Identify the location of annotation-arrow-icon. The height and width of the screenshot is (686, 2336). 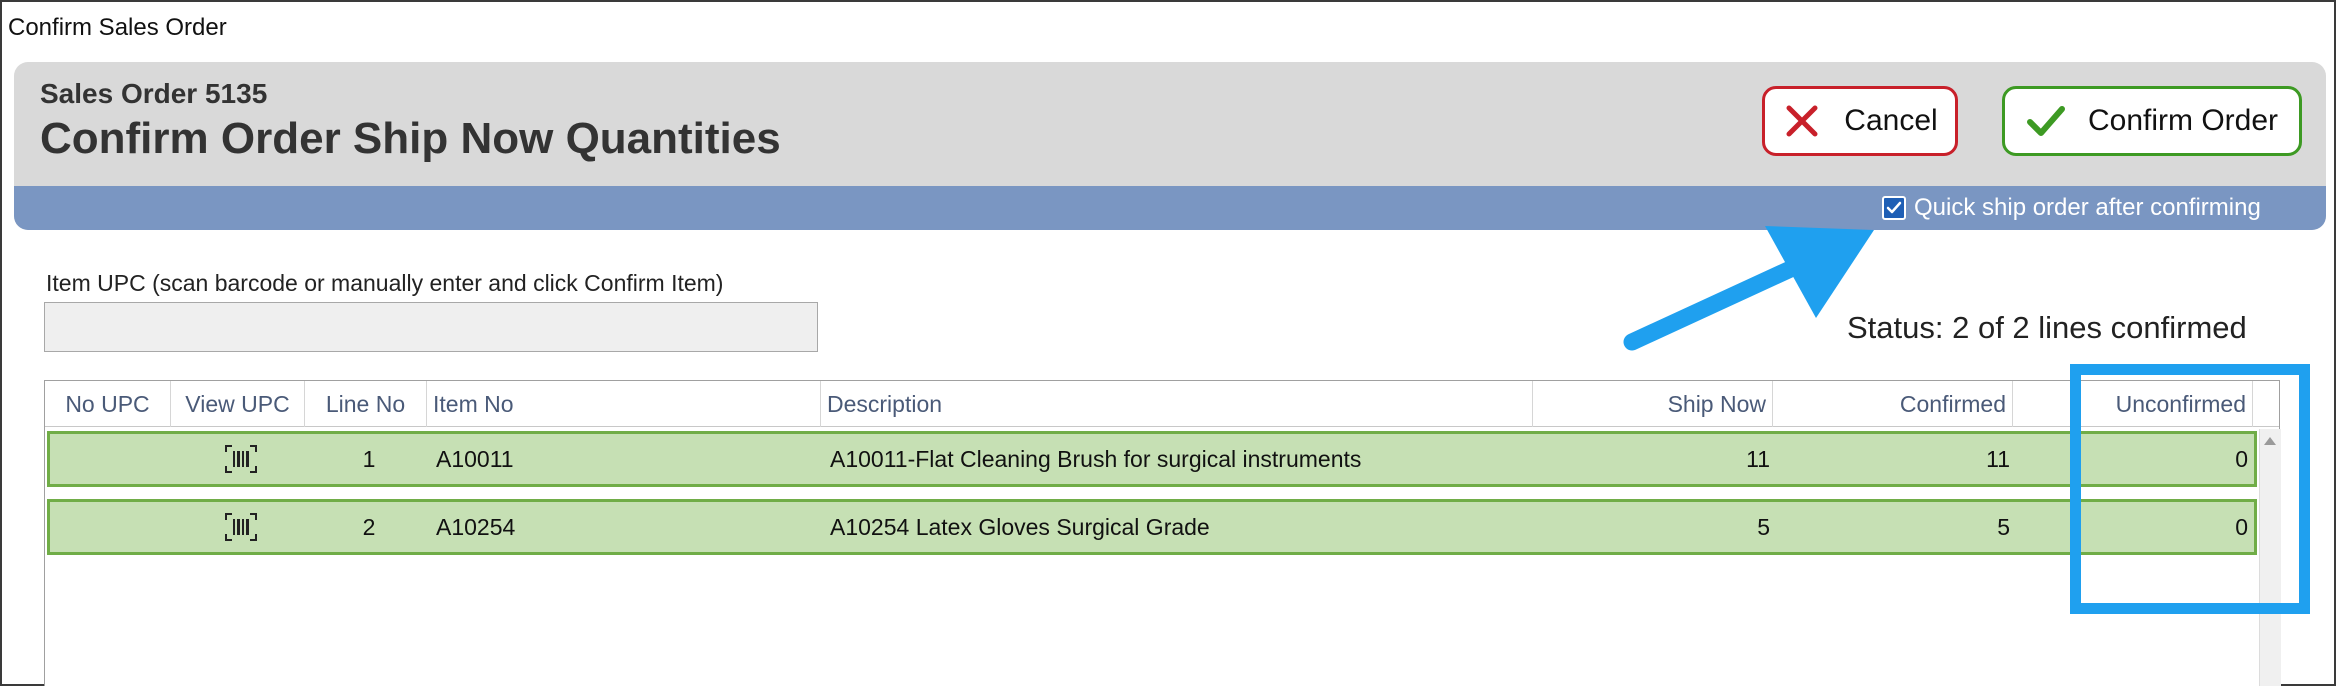
(1748, 288).